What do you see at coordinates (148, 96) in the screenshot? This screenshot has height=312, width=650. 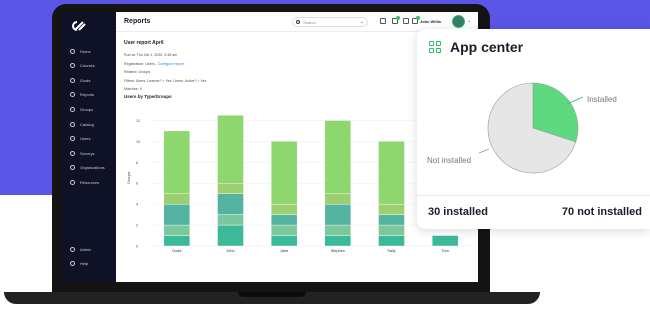 I see `chart-title: Users by Type/Groups` at bounding box center [148, 96].